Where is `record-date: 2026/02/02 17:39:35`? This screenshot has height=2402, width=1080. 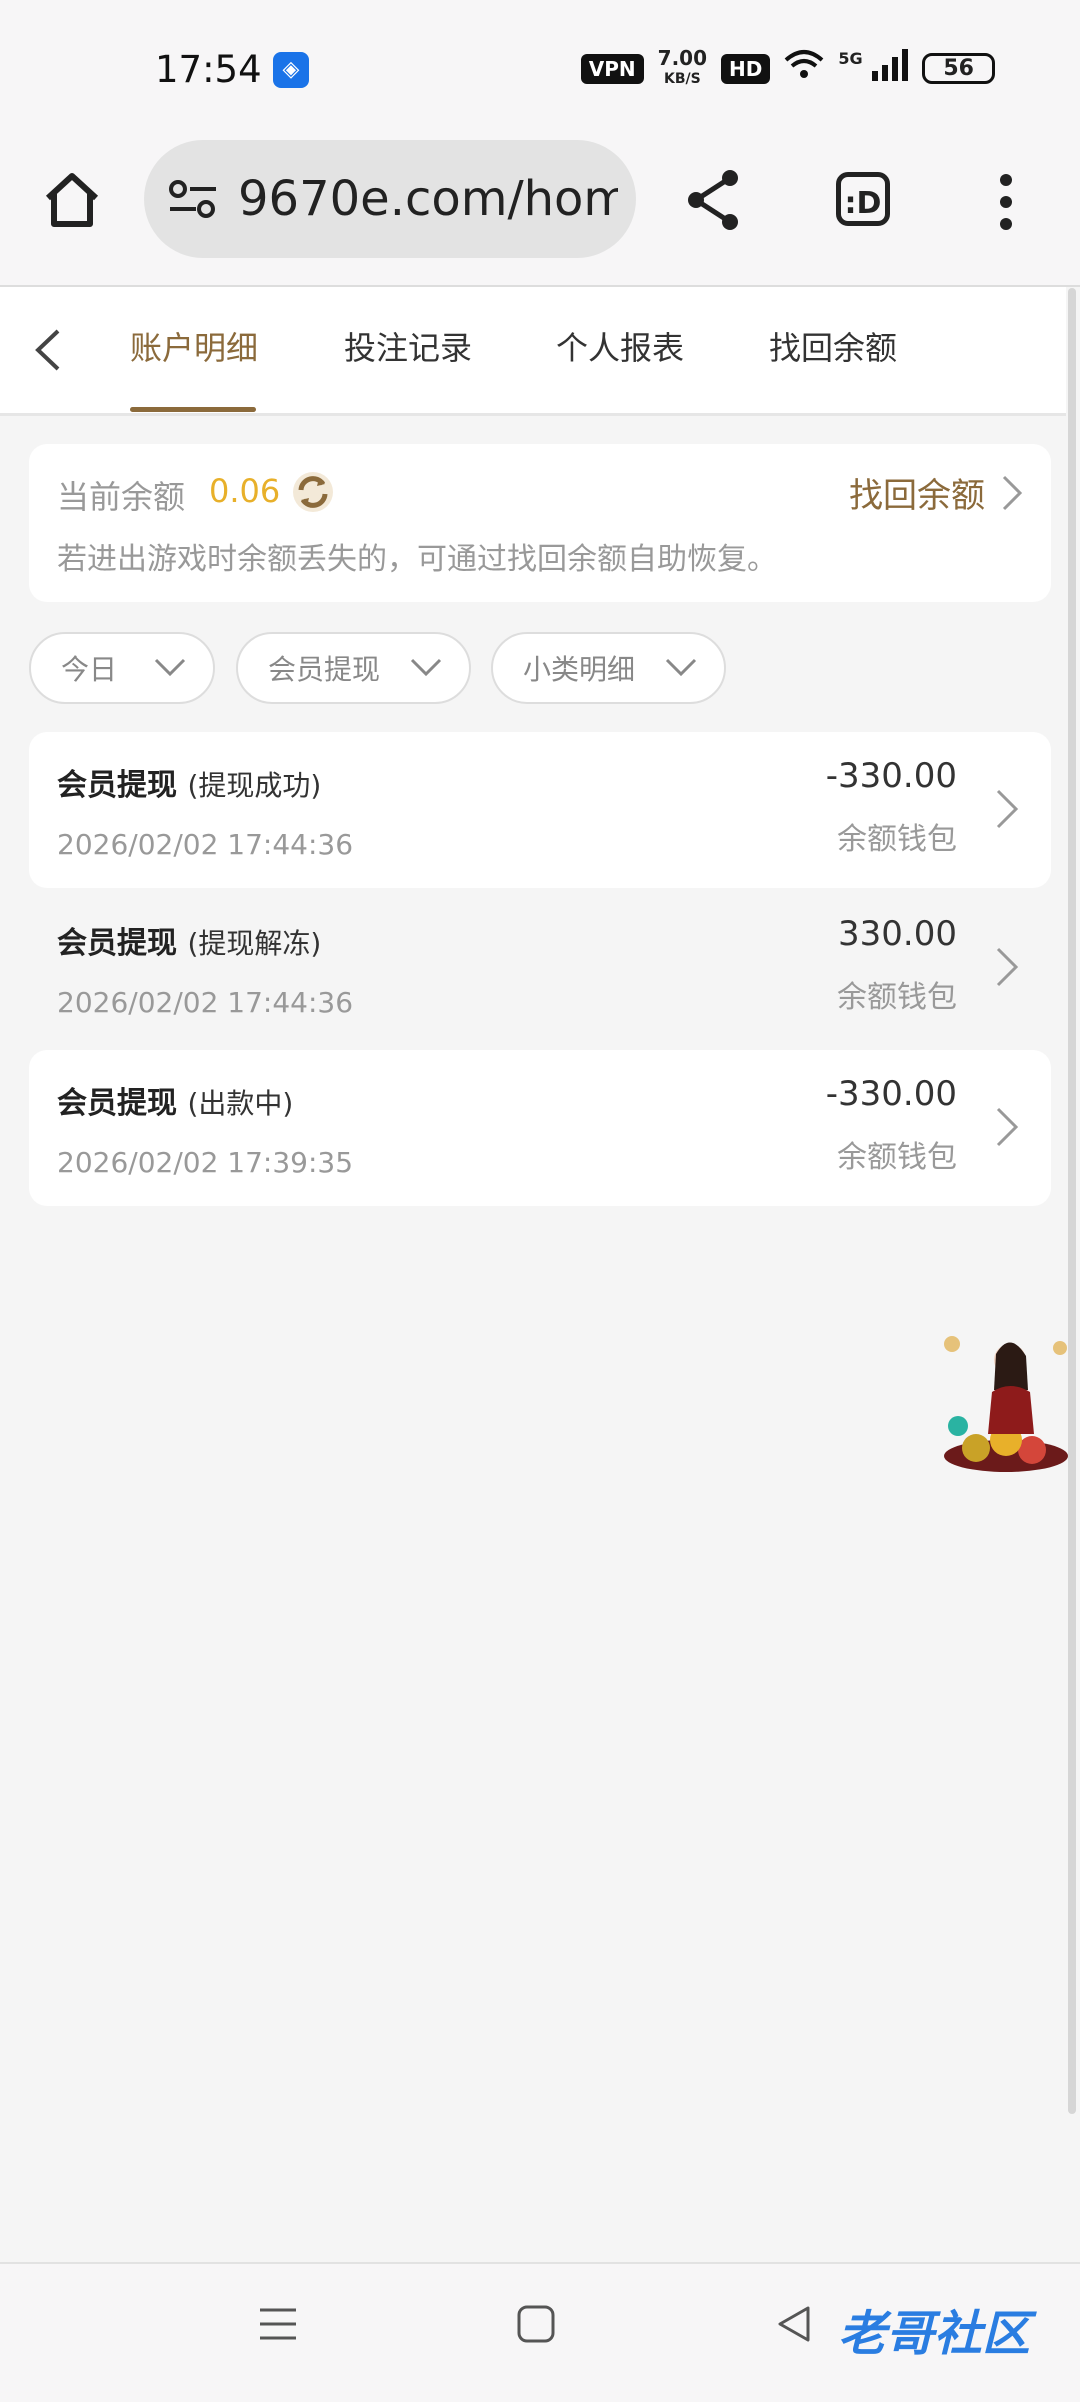
record-date: 2026/02/02 17:39:35 is located at coordinates (205, 1162).